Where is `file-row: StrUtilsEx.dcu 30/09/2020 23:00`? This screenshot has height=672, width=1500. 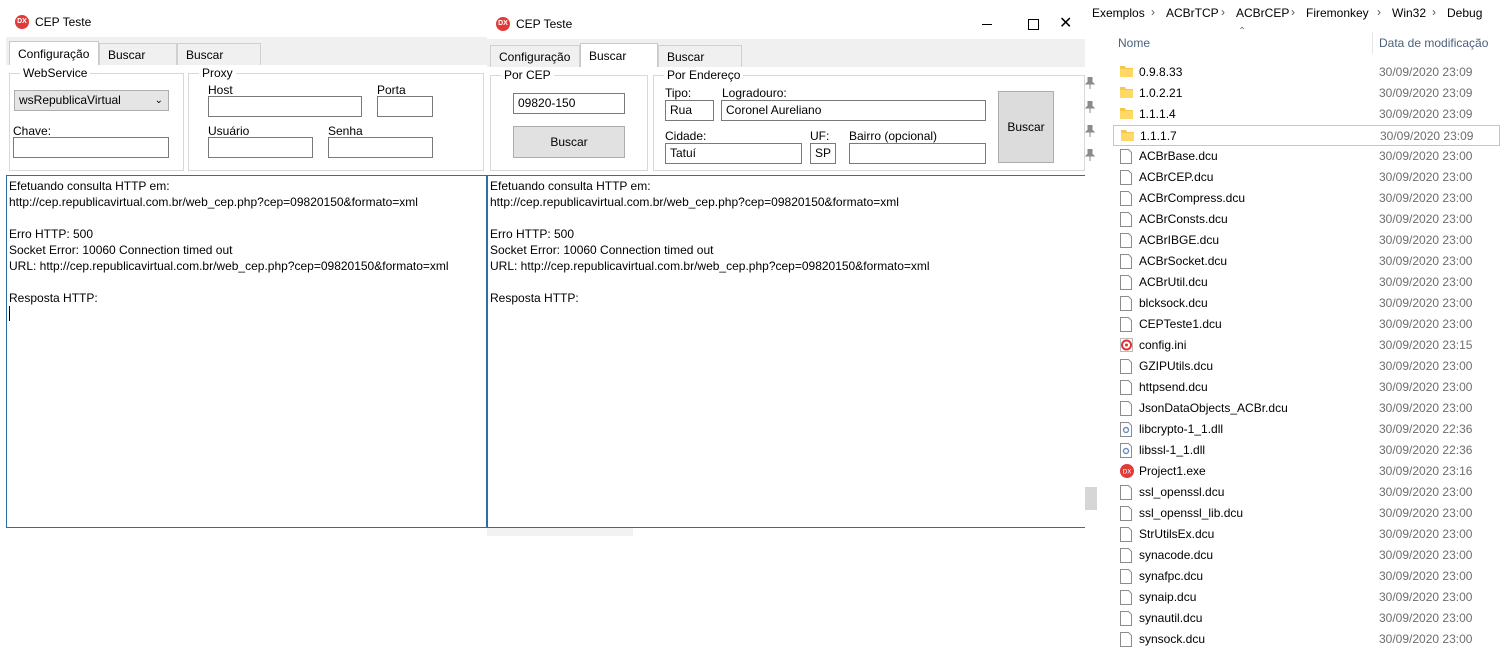 file-row: StrUtilsEx.dcu 30/09/2020 23:00 is located at coordinates (1306, 534).